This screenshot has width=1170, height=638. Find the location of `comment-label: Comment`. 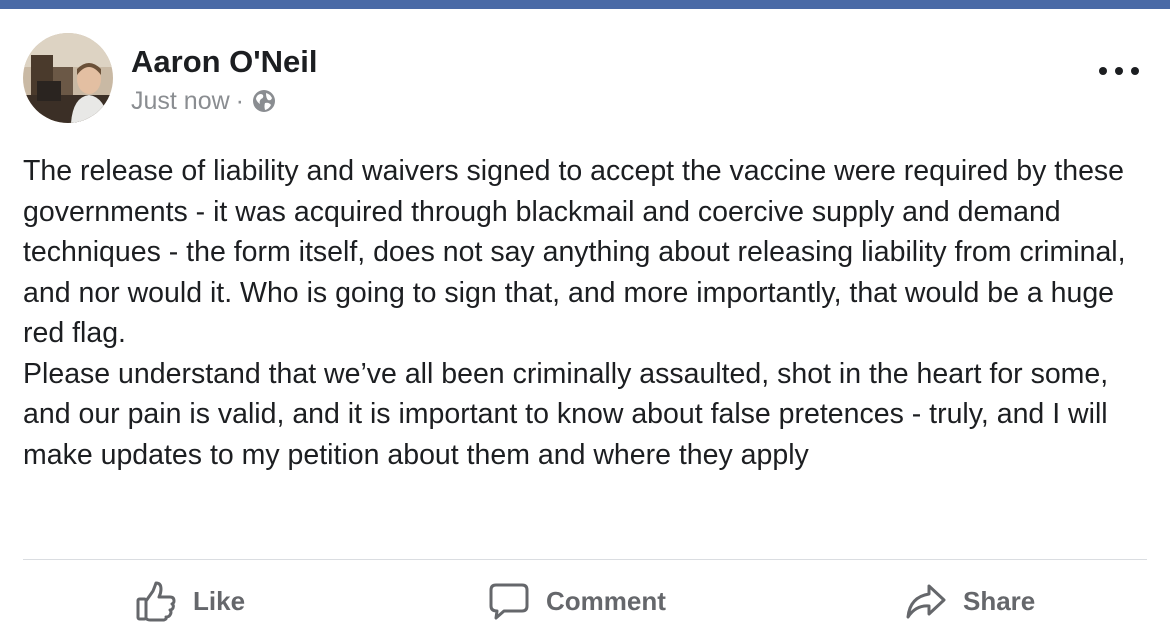

comment-label: Comment is located at coordinates (606, 600).